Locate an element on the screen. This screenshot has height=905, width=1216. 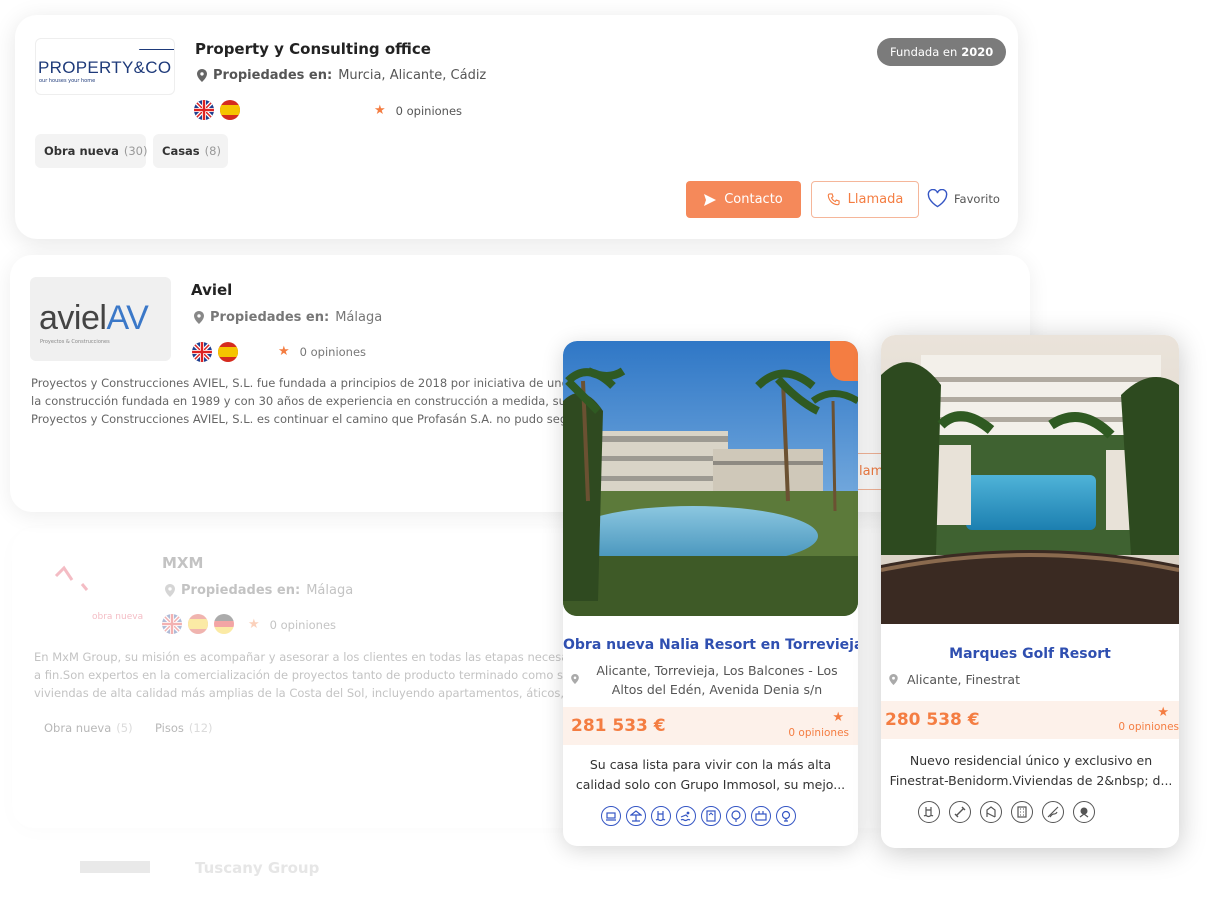
call-label: Llamada is located at coordinates (875, 199).